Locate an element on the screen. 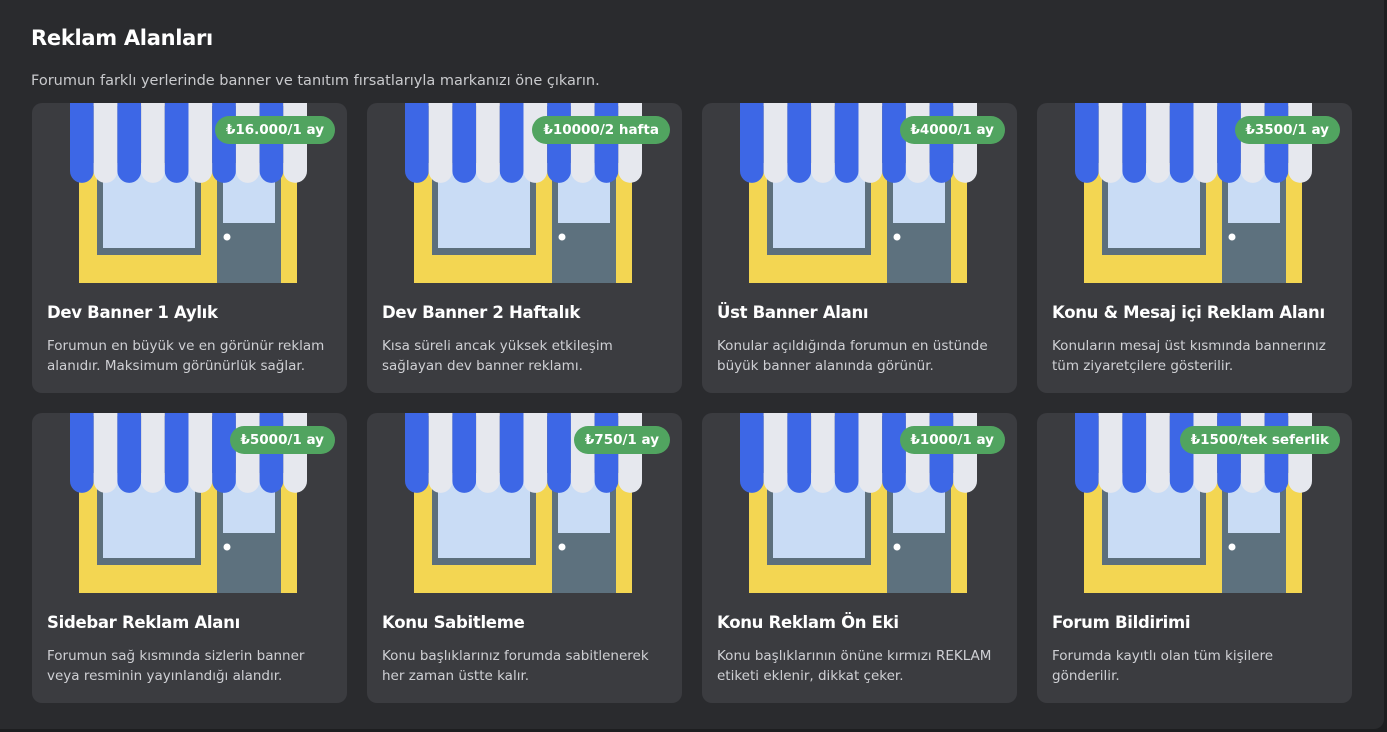 This screenshot has width=1387, height=732. price-badge: ₺16.000/1 ay is located at coordinates (274, 130).